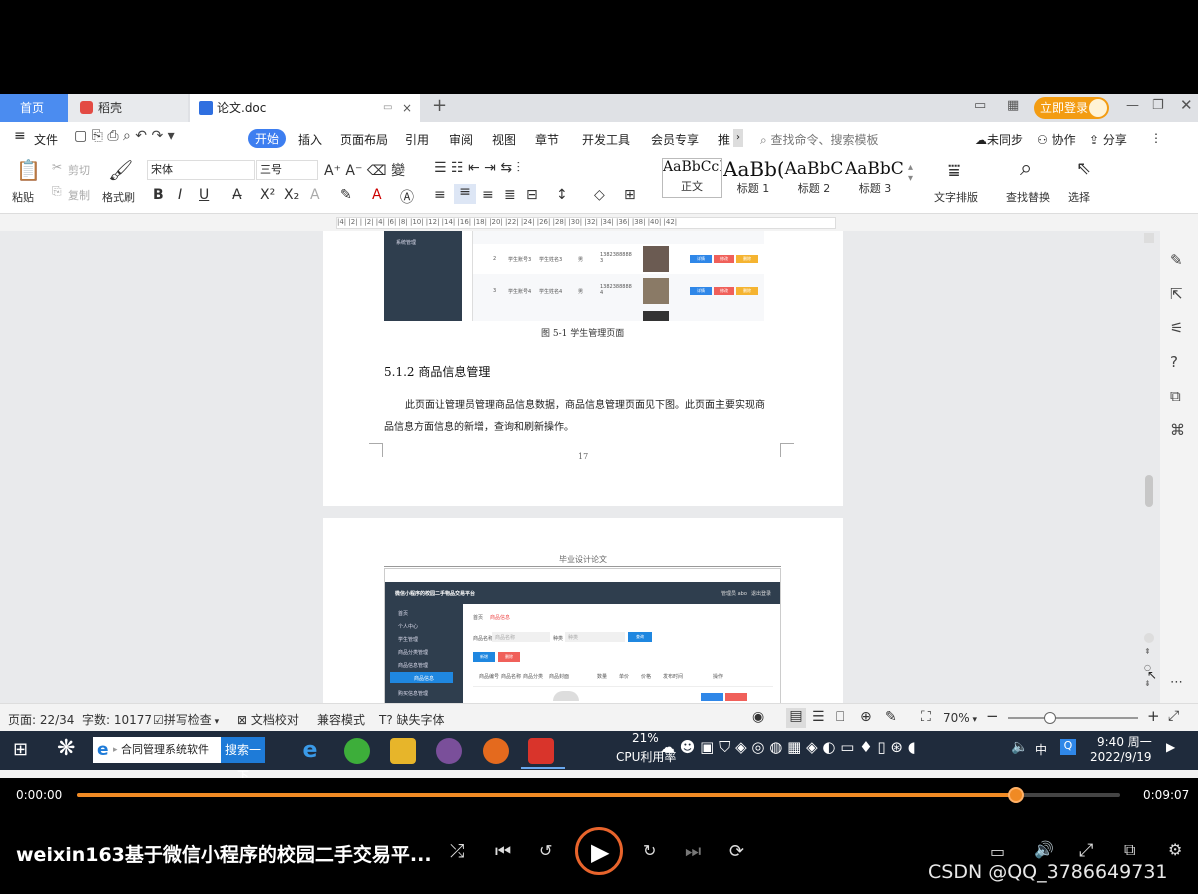 This screenshot has width=1198, height=894. I want to click on progress-track, so click(598, 795).